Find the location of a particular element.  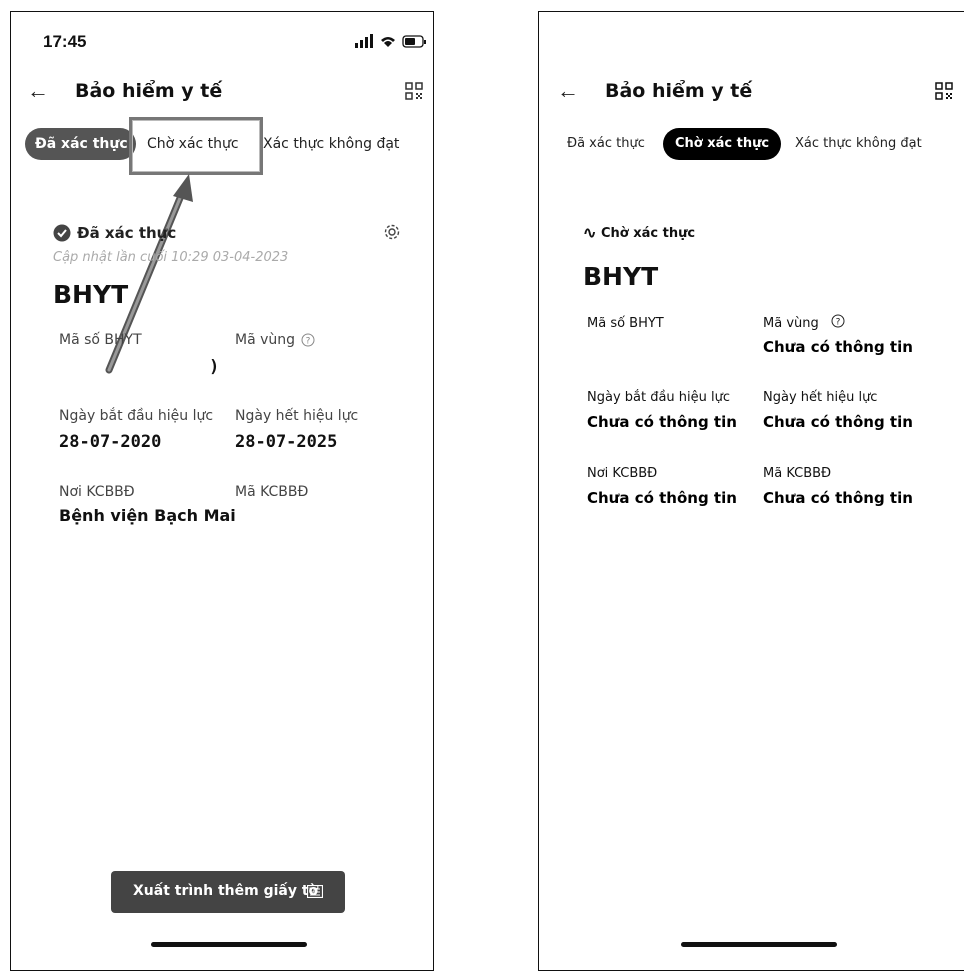

status-icons is located at coordinates (390, 41).